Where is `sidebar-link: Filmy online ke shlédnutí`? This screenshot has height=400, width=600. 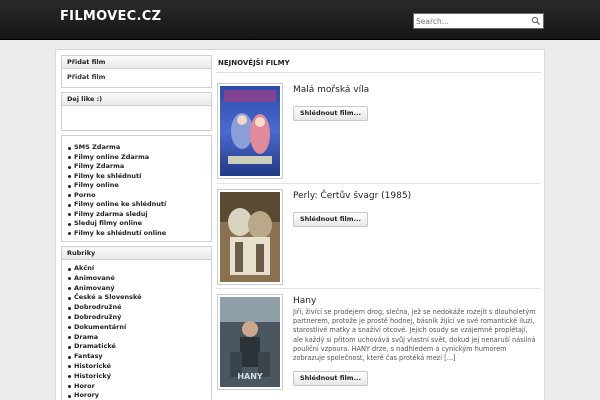
sidebar-link: Filmy online ke shlédnutí is located at coordinates (136, 205).